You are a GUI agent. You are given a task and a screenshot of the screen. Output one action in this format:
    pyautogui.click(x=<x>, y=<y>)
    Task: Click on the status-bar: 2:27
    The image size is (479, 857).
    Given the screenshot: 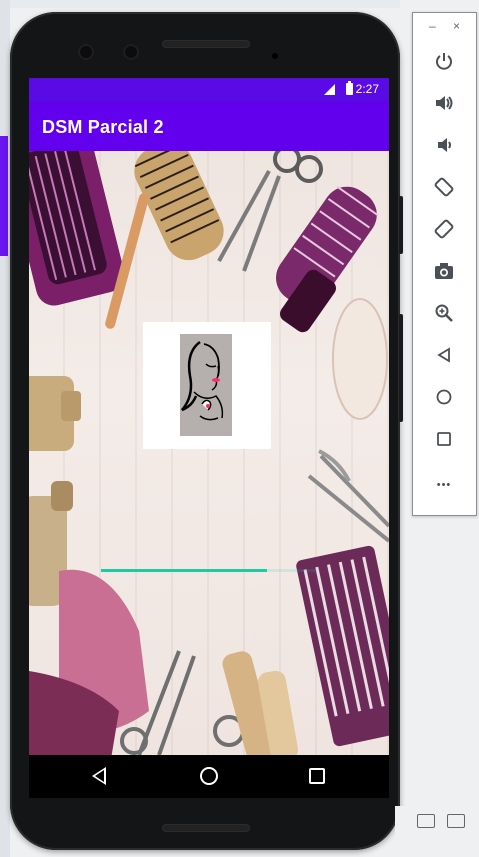 What is the action you would take?
    pyautogui.click(x=209, y=90)
    